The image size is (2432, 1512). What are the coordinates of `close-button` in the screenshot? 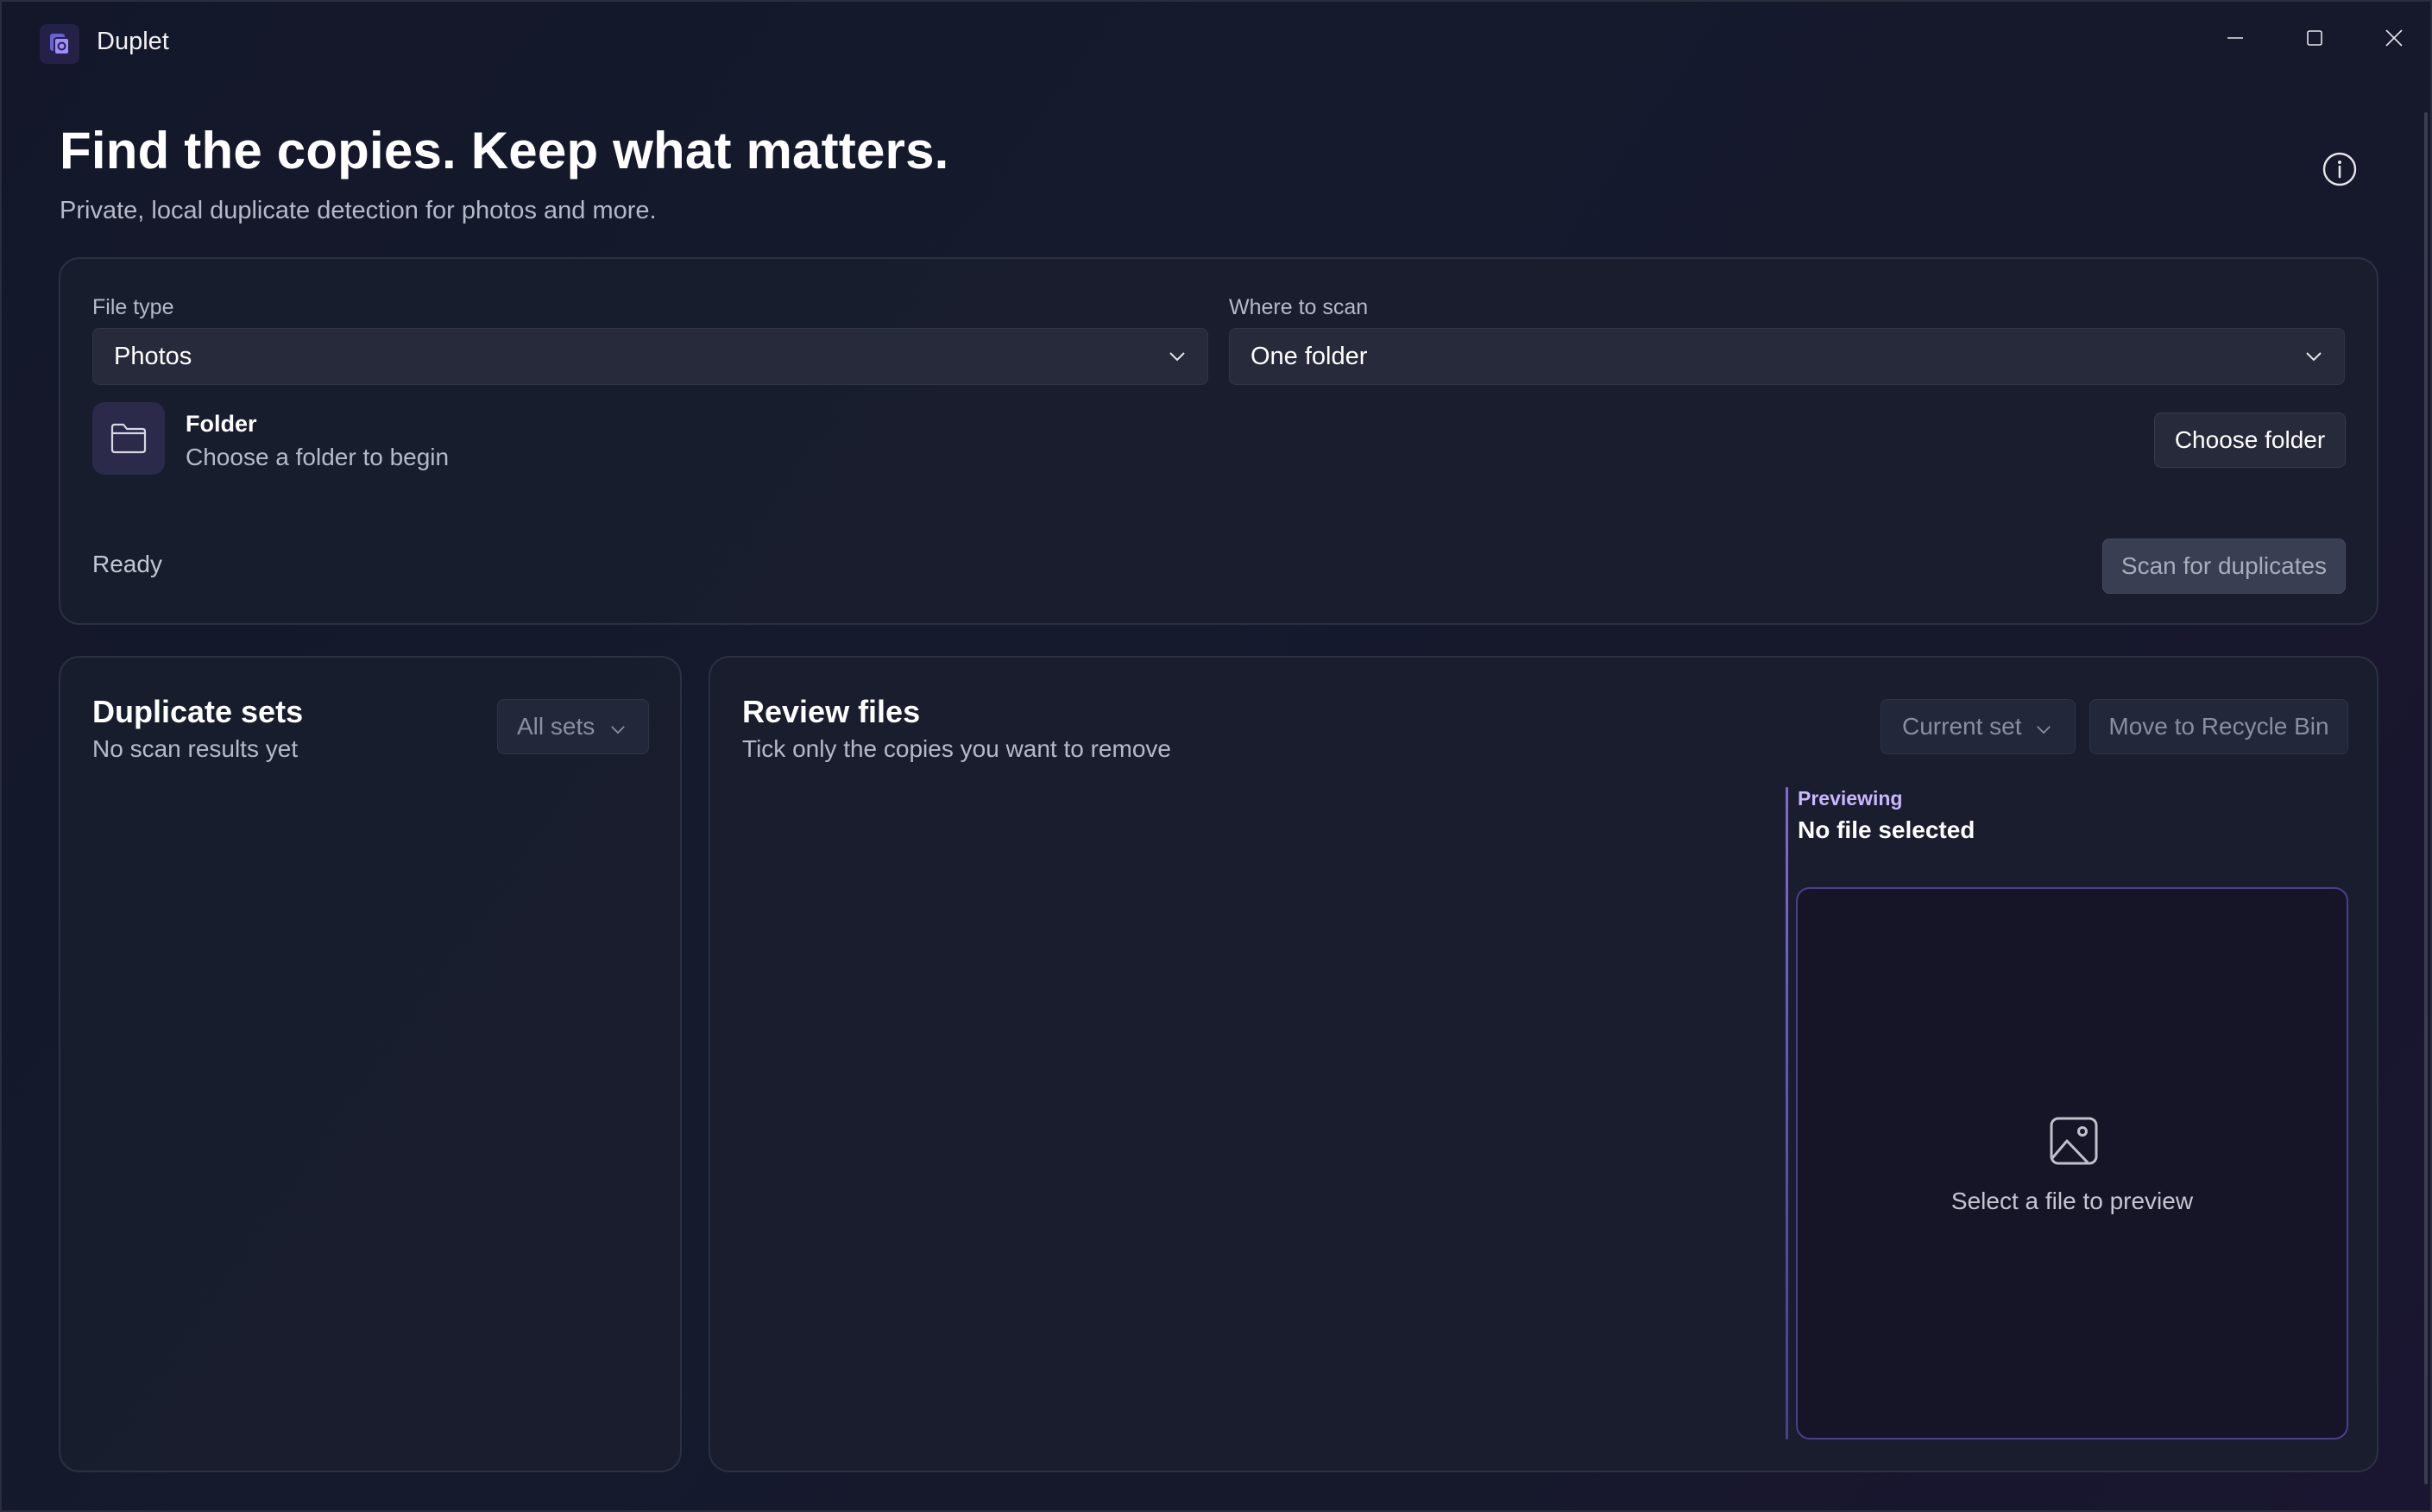 It's located at (2395, 38).